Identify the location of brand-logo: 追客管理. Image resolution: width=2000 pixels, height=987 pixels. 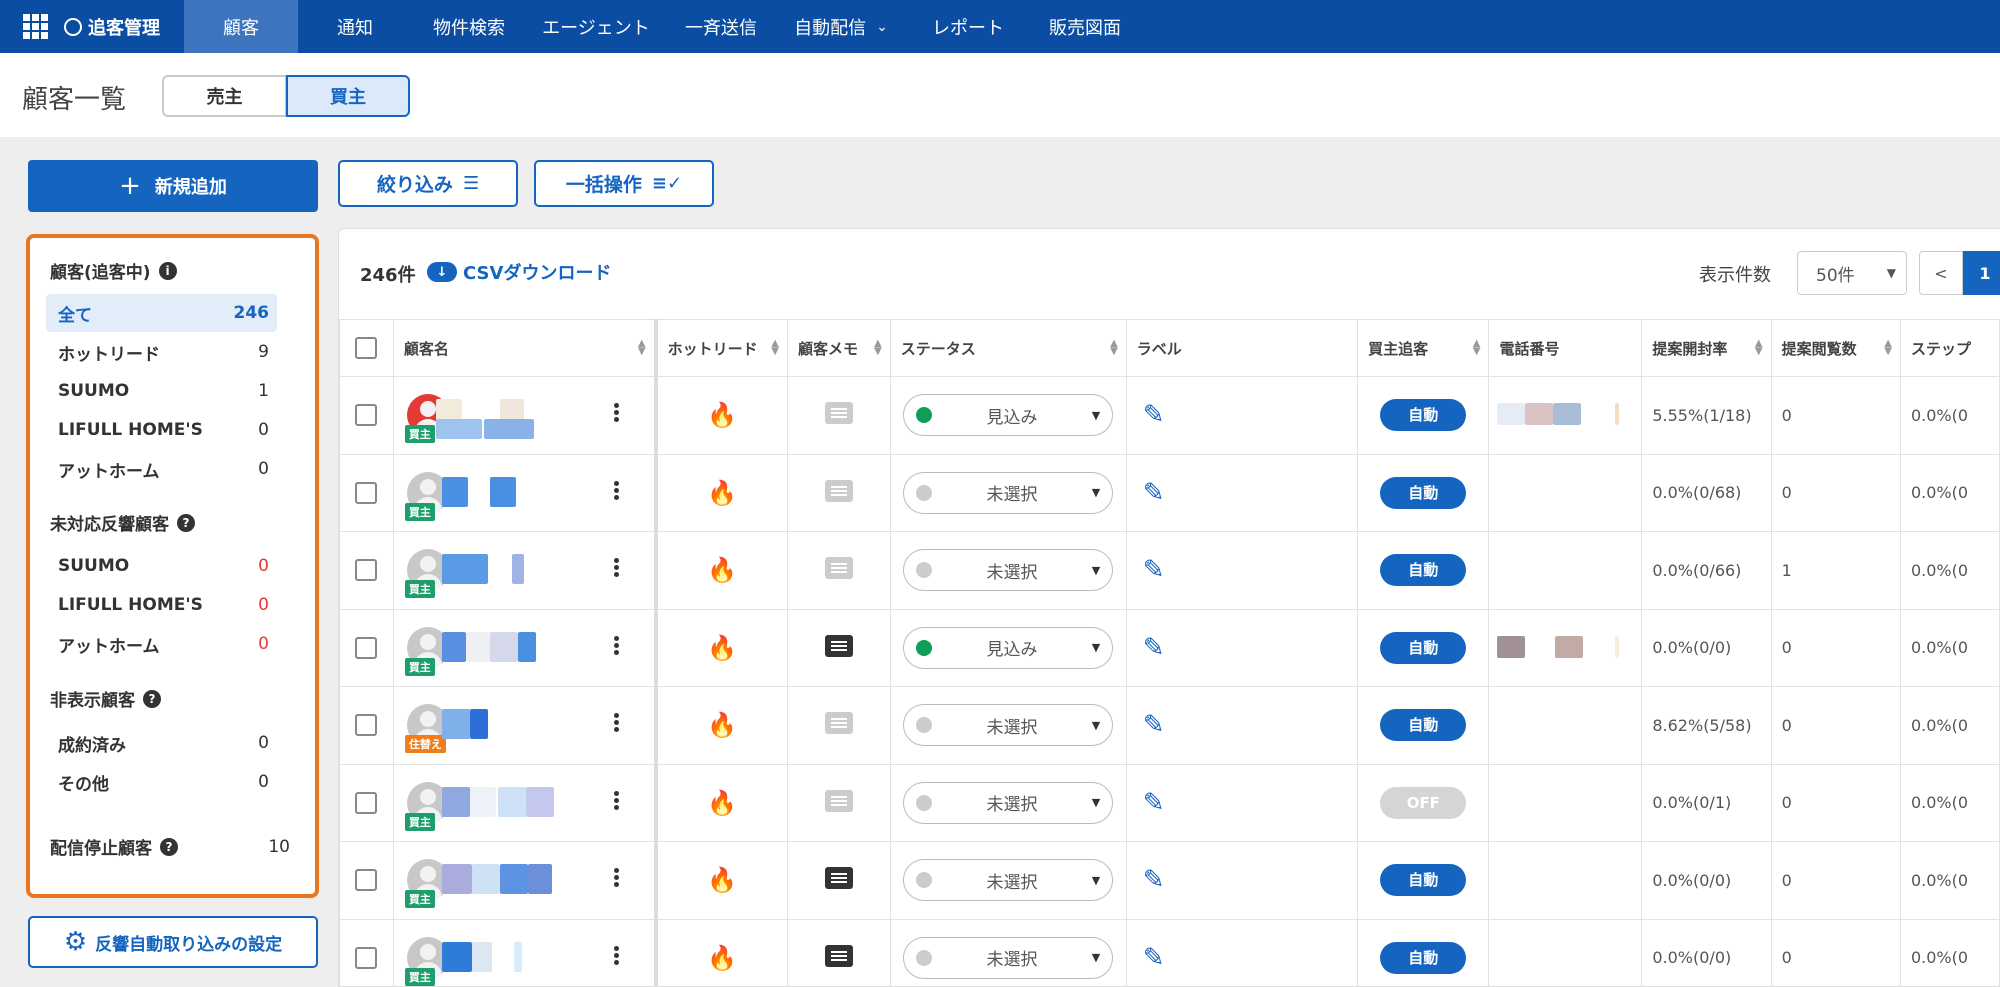
(124, 27).